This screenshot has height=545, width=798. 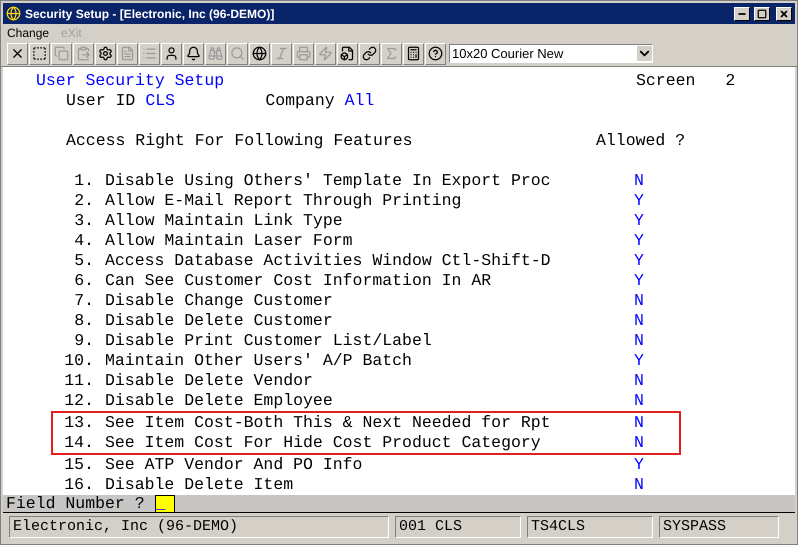 I want to click on features-header: Access Right For Following Features, so click(x=240, y=141).